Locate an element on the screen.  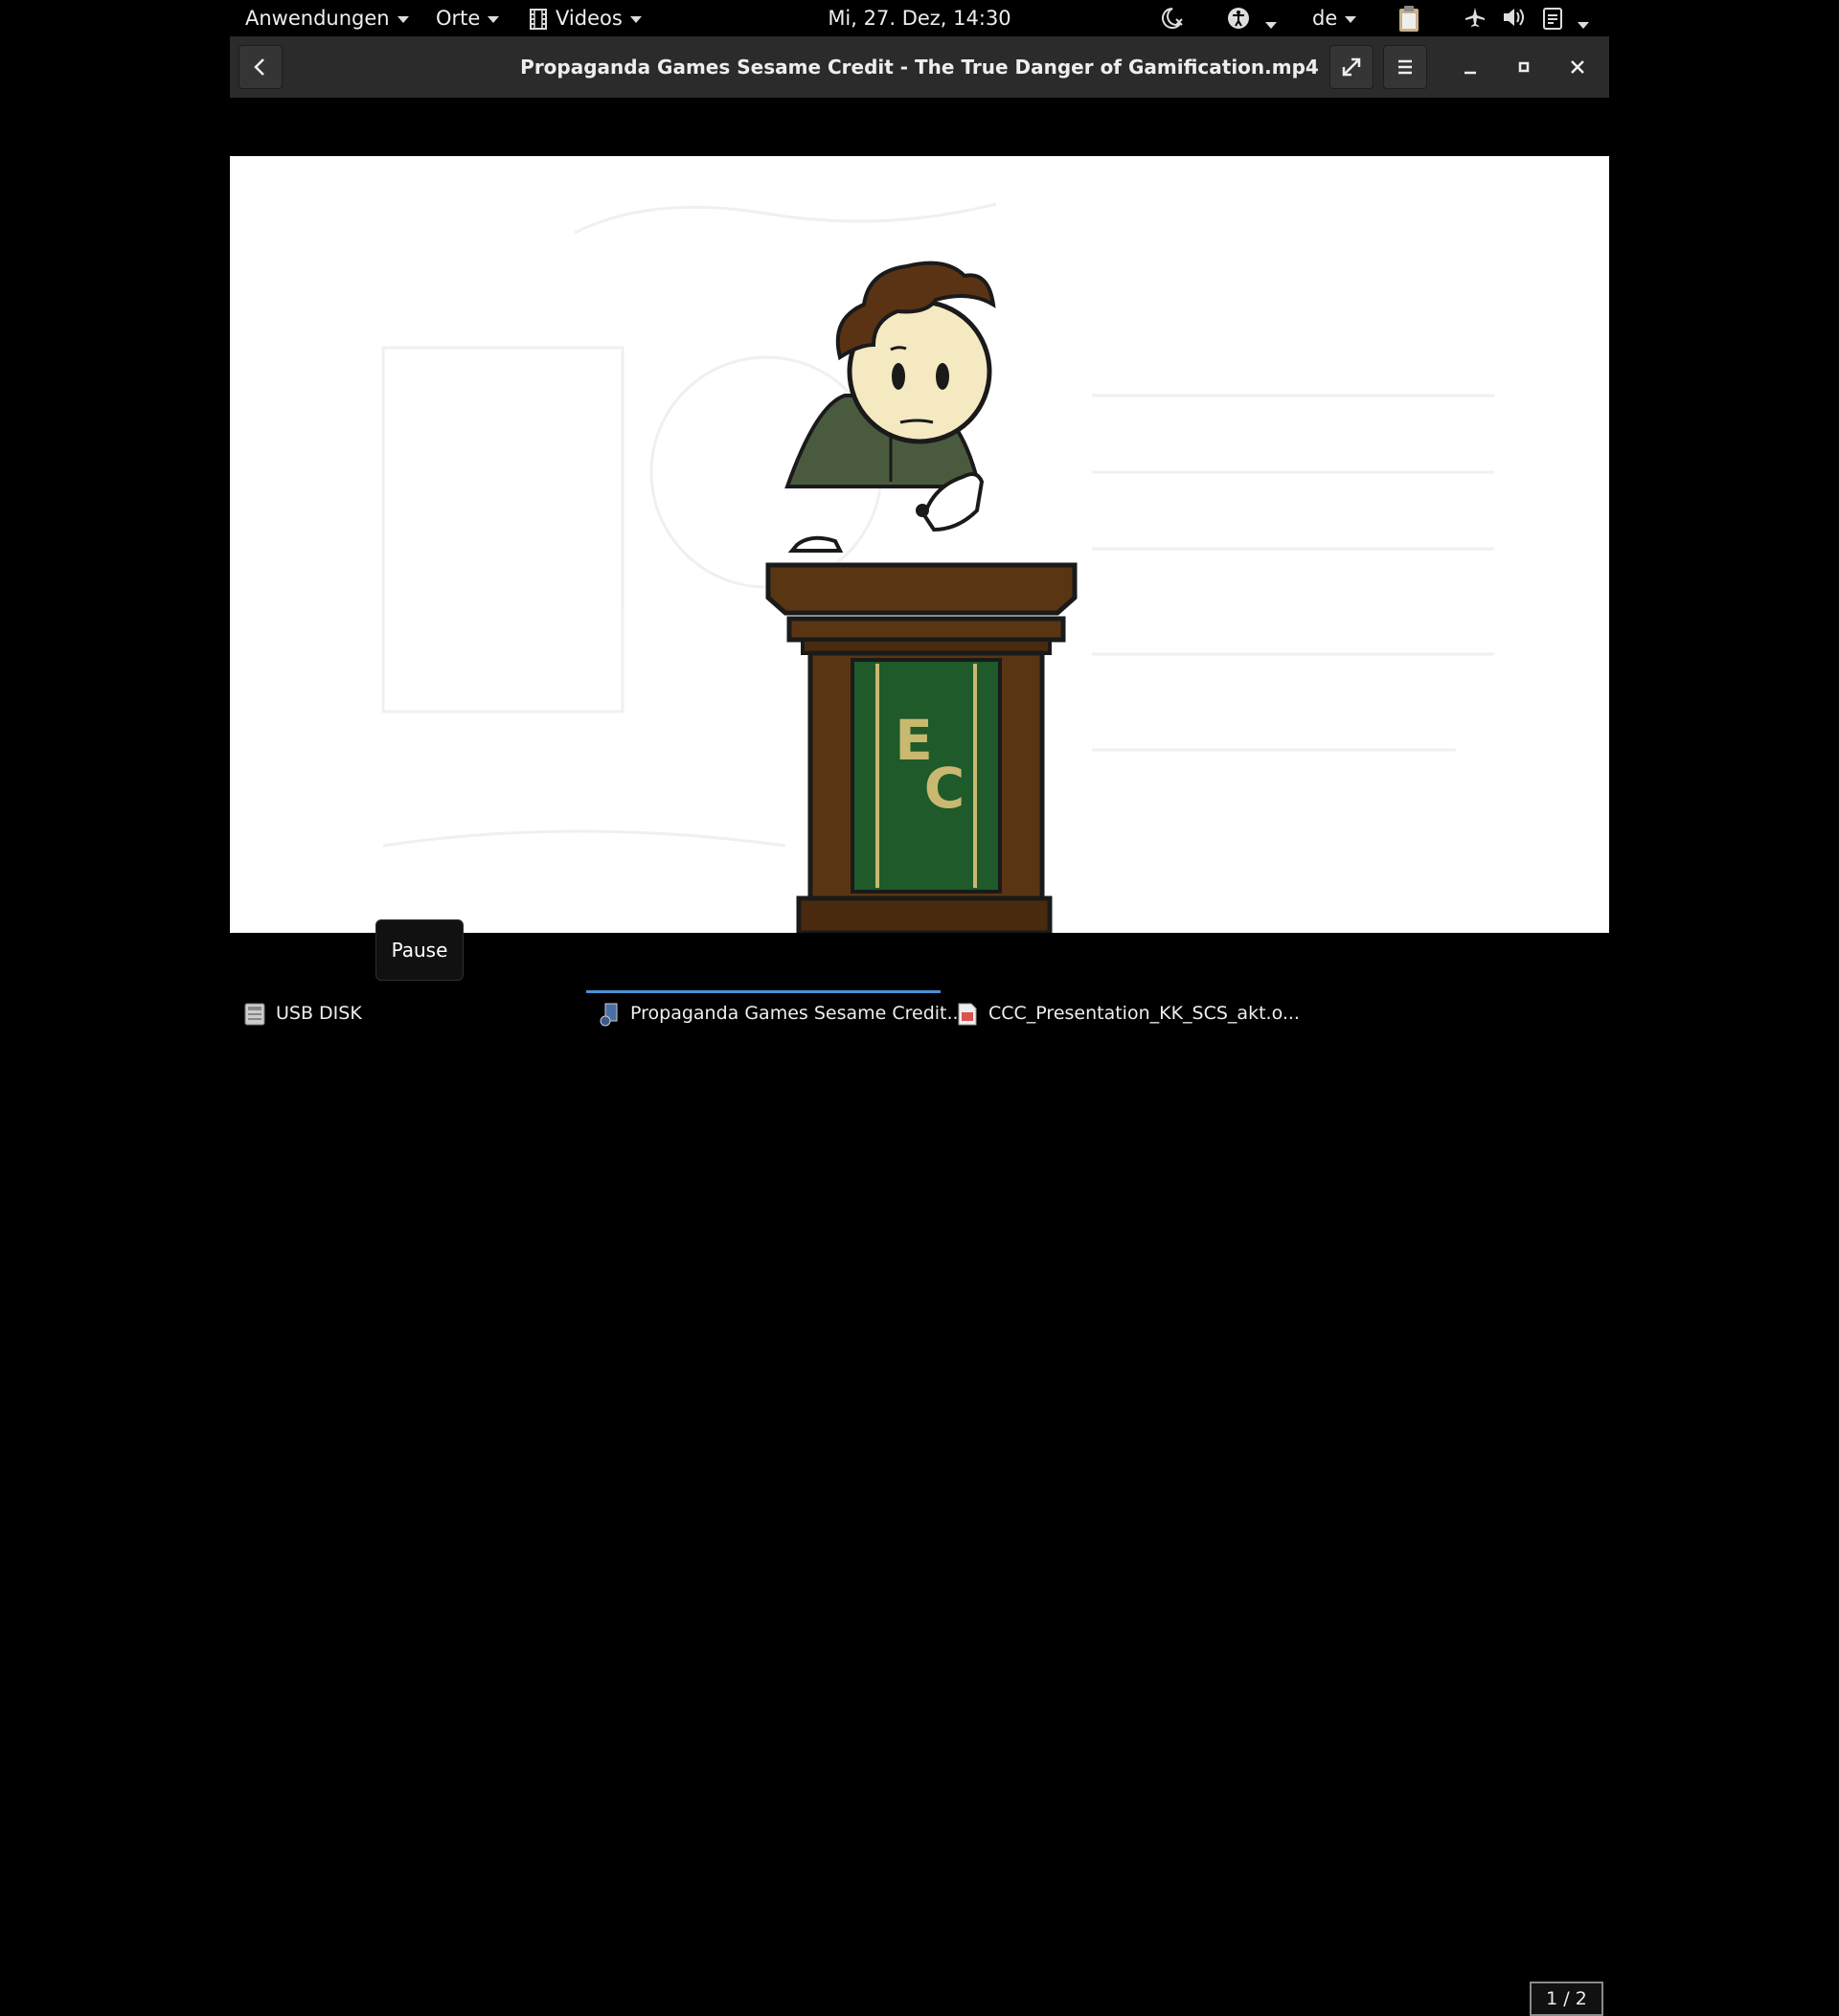
back-button is located at coordinates (260, 67).